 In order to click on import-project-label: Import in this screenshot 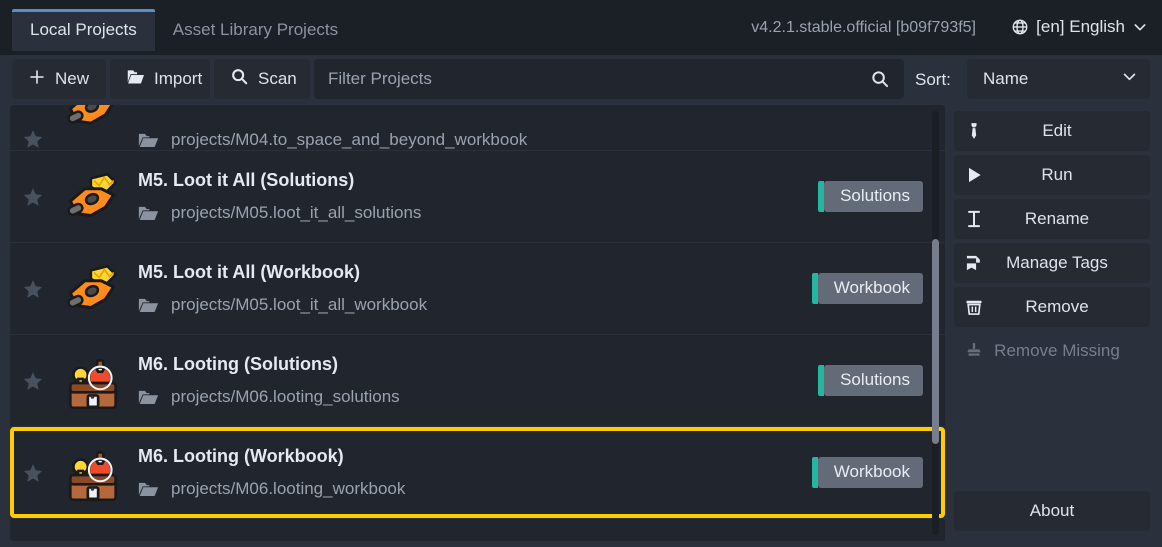, I will do `click(178, 78)`.